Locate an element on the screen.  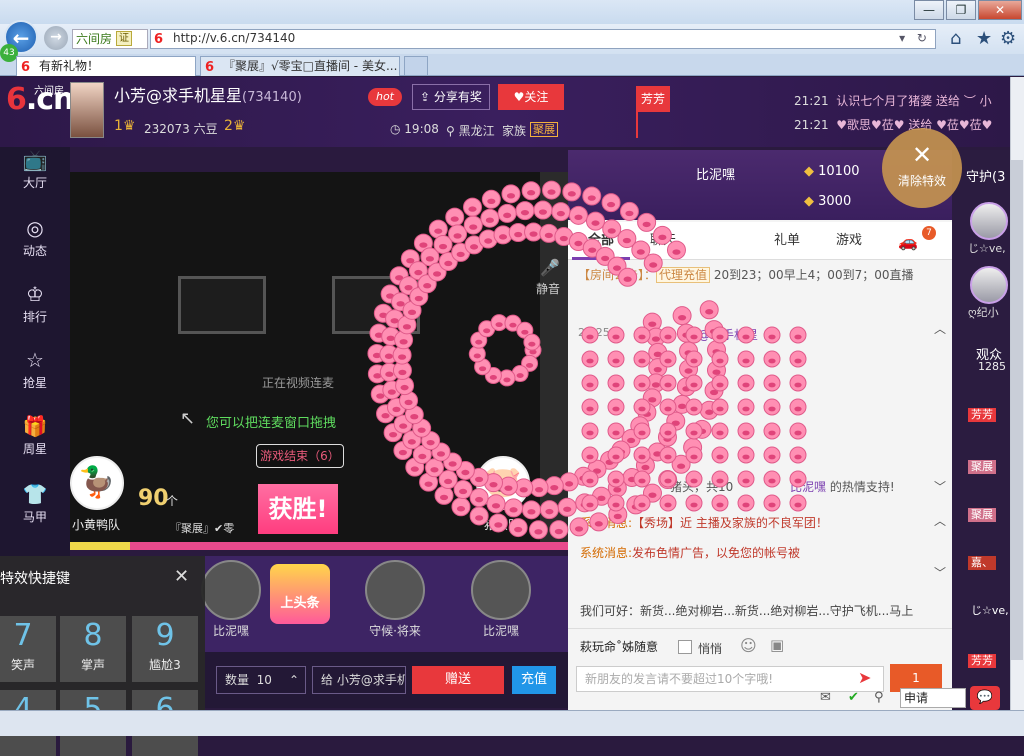
address-actions: ▾ ↻ is located at coordinates (915, 38).